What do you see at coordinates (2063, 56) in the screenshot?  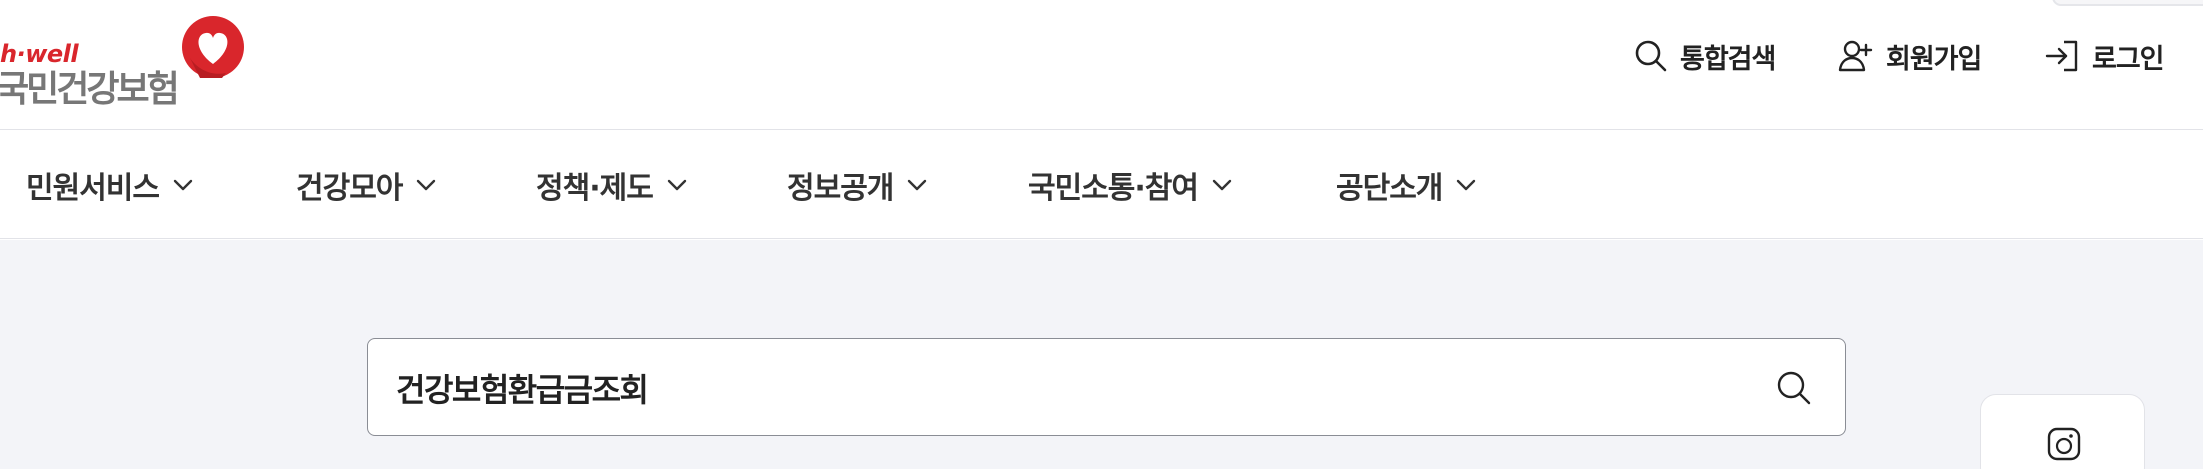 I see `login-icon` at bounding box center [2063, 56].